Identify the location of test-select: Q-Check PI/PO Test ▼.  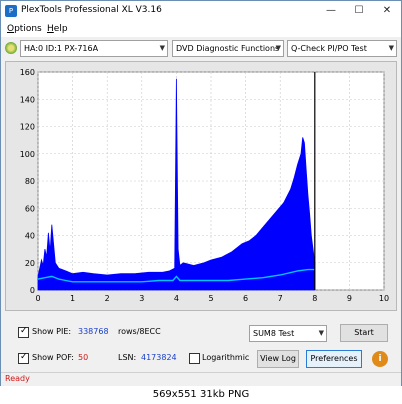
(342, 48).